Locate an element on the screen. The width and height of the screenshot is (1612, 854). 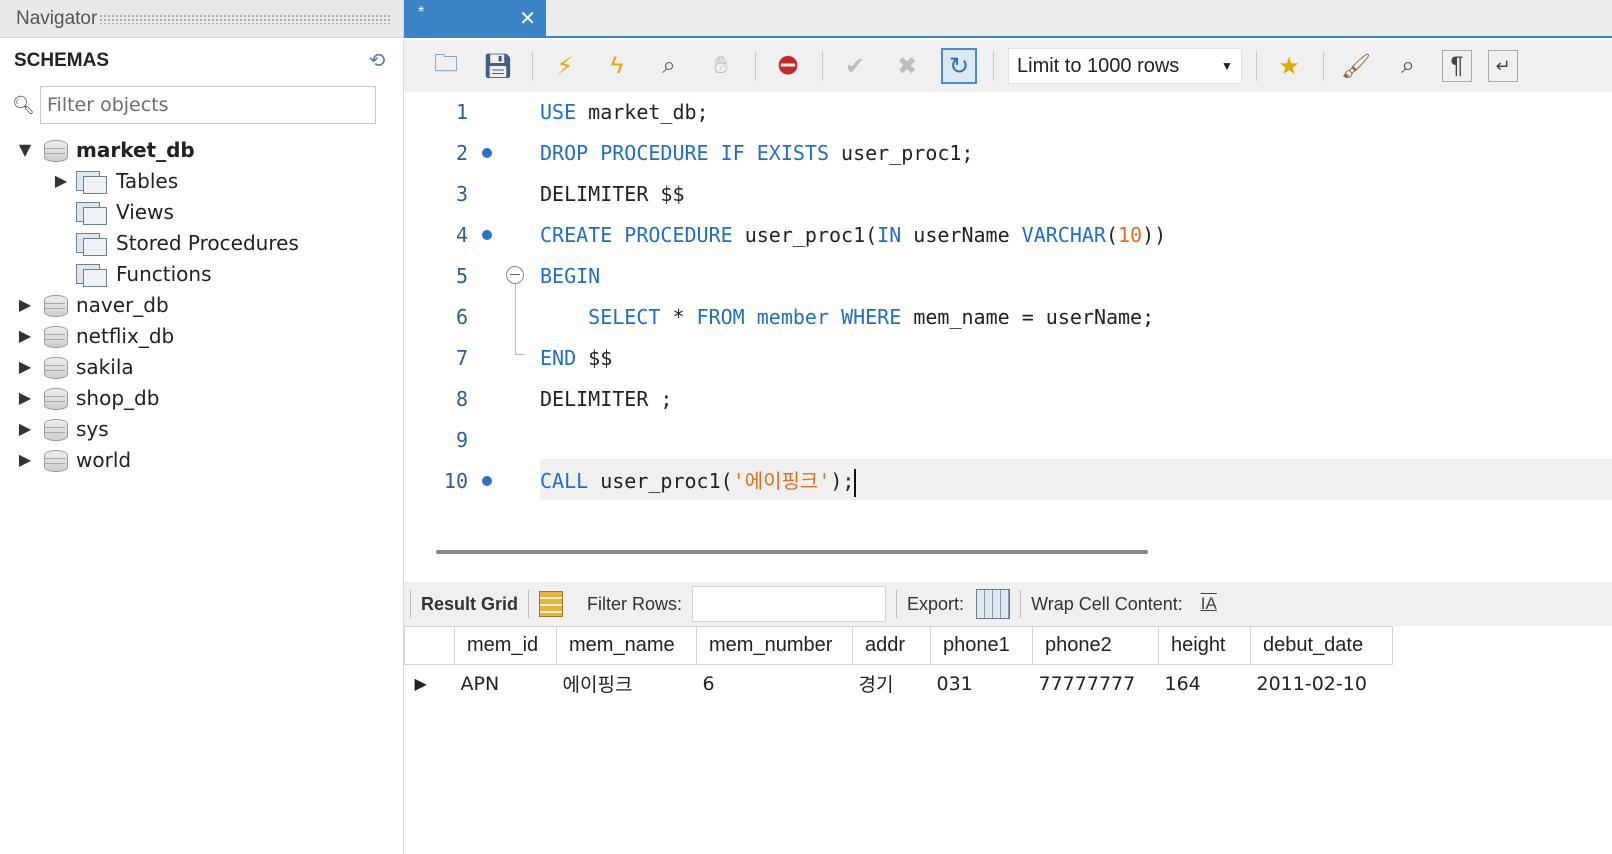
table-cell: 6 is located at coordinates (775, 684).